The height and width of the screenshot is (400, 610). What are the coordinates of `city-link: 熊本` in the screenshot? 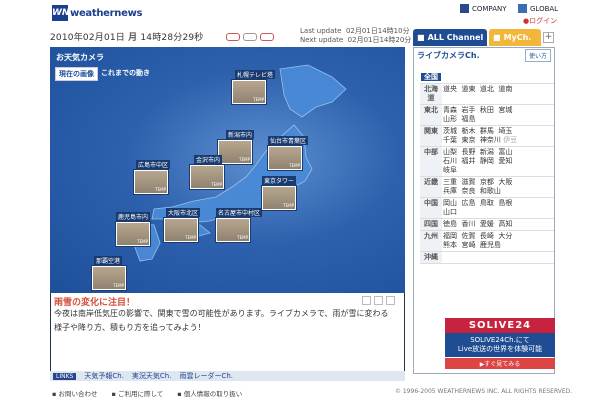 It's located at (450, 245).